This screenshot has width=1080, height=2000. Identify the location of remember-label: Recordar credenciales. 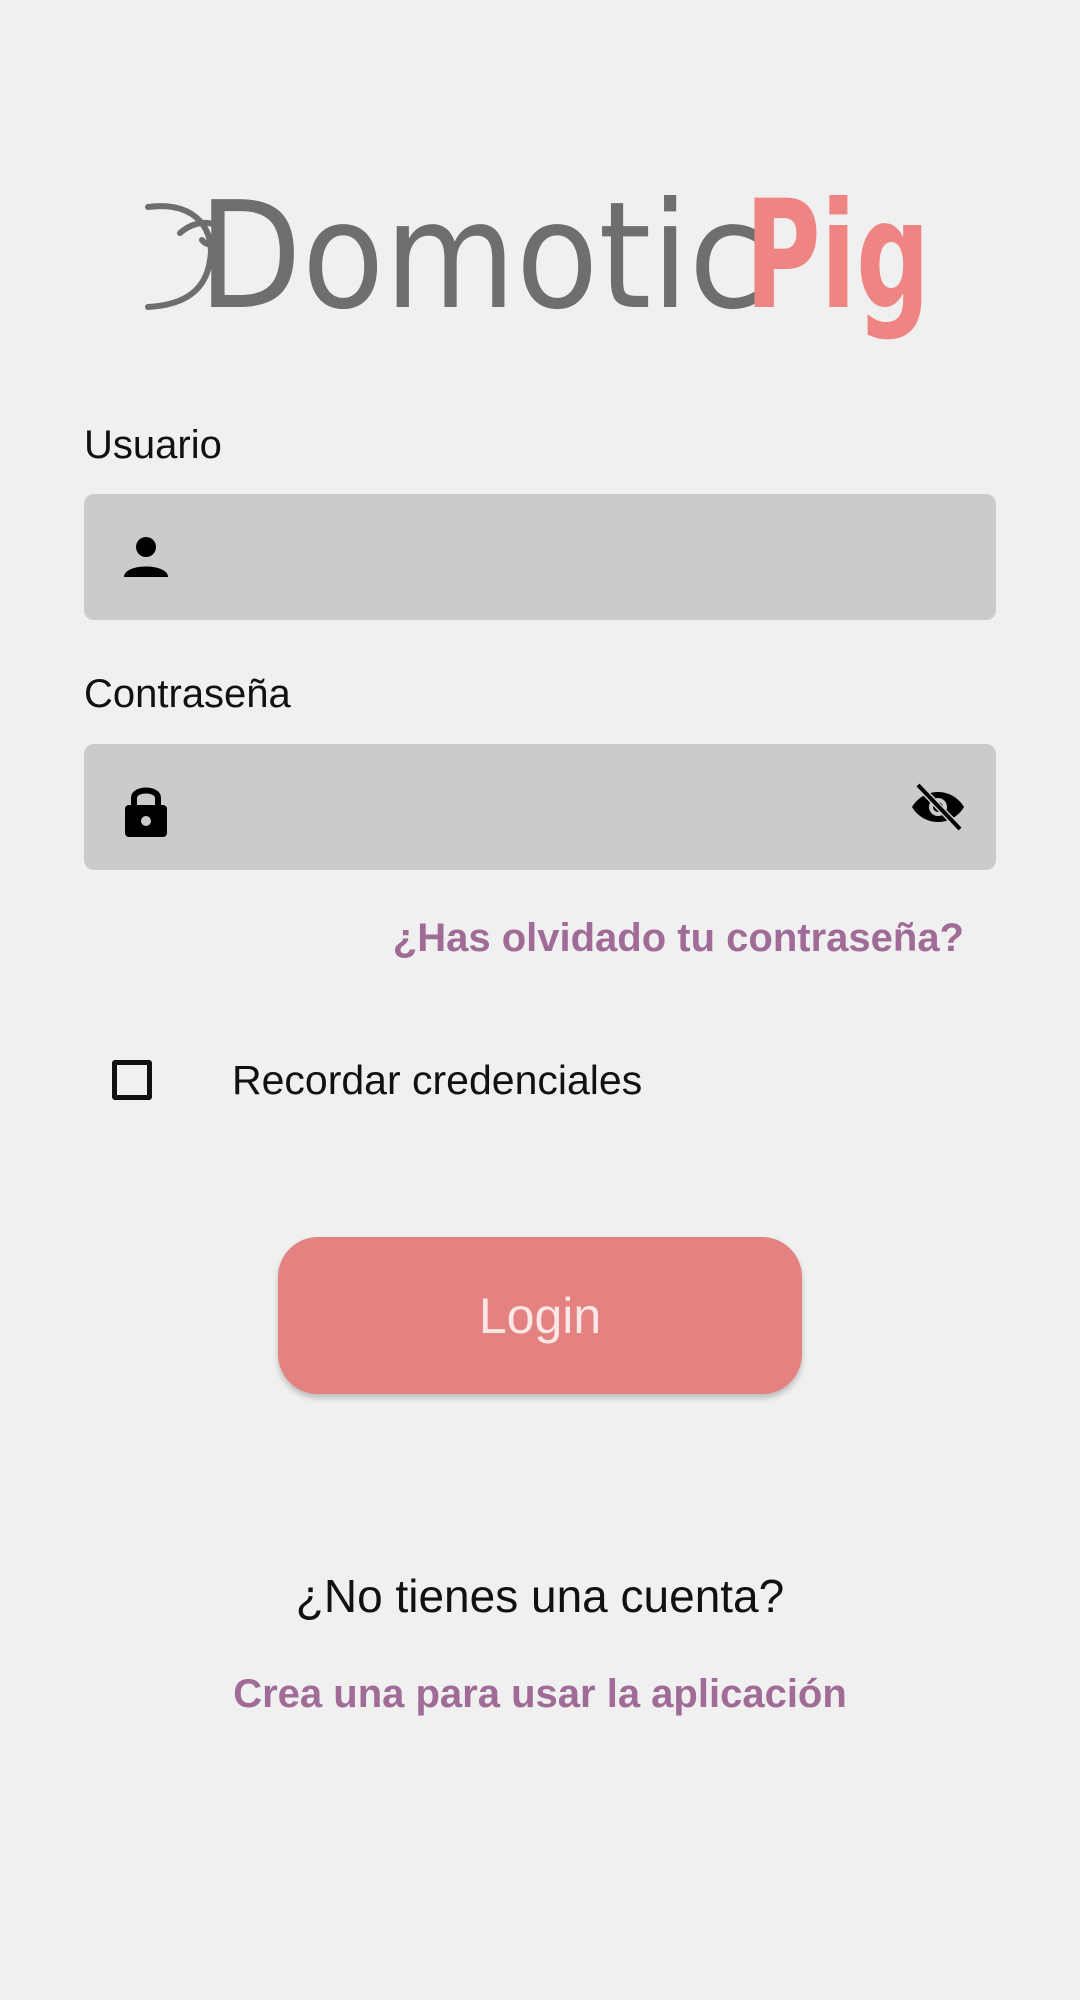
(437, 1080).